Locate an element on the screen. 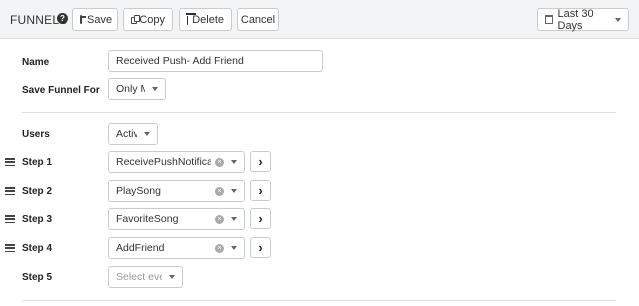 This screenshot has width=639, height=306. delete-button-label: Delete is located at coordinates (208, 19).